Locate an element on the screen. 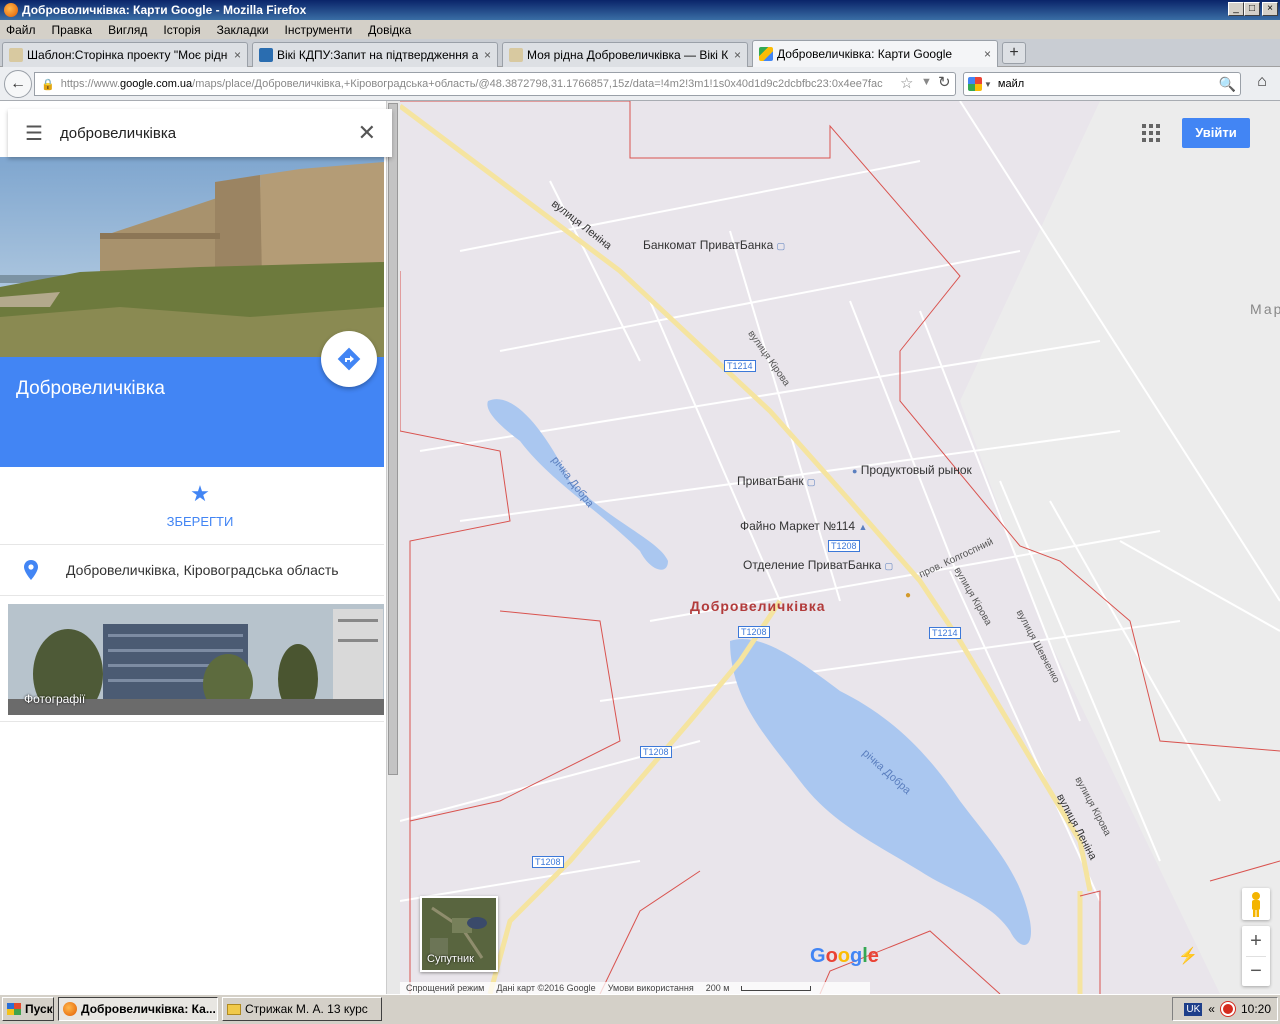 The width and height of the screenshot is (1280, 1024). maximize-button: □ is located at coordinates (1252, 9).